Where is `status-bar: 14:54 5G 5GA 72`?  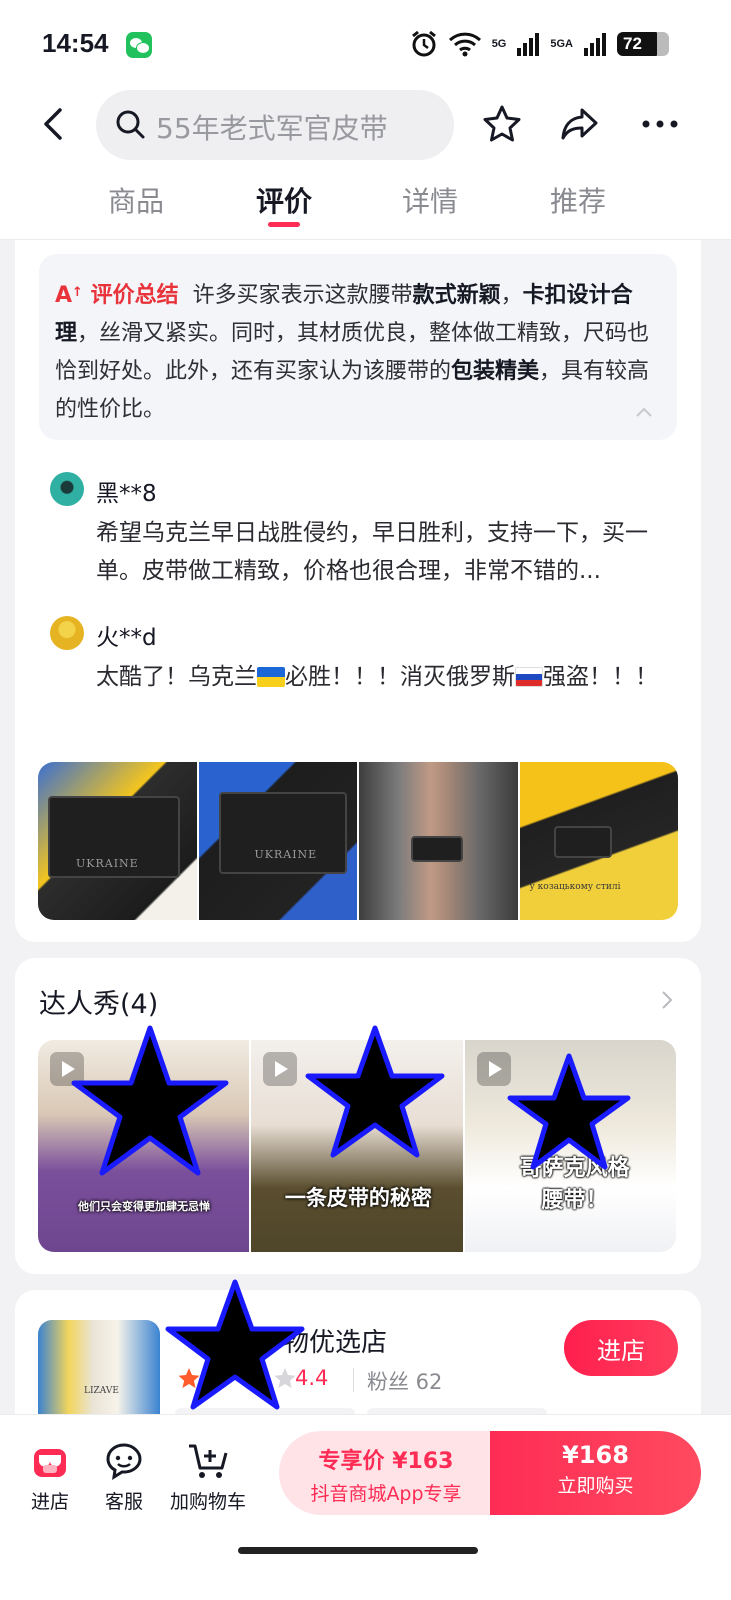 status-bar: 14:54 5G 5GA 72 is located at coordinates (365, 45).